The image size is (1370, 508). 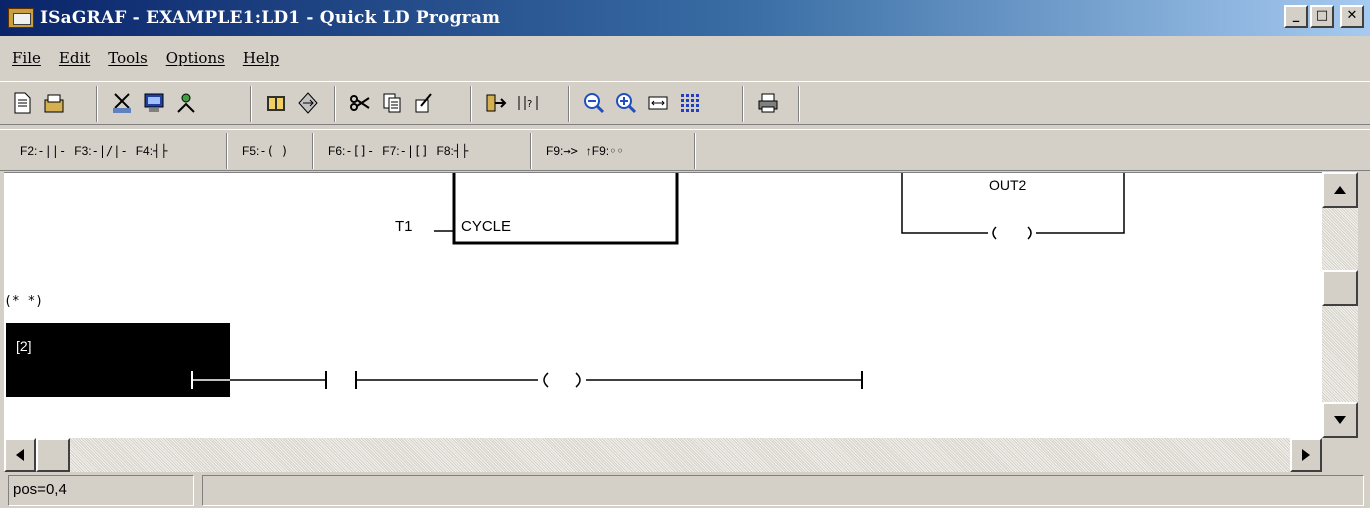 I want to click on status-position: pos=0,4, so click(x=101, y=490).